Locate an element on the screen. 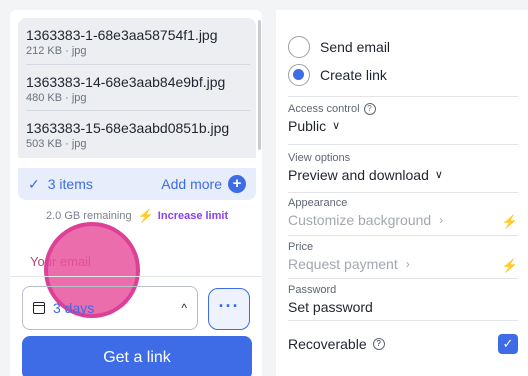 Image resolution: width=528 pixels, height=376 pixels. price-label: Price is located at coordinates (301, 247).